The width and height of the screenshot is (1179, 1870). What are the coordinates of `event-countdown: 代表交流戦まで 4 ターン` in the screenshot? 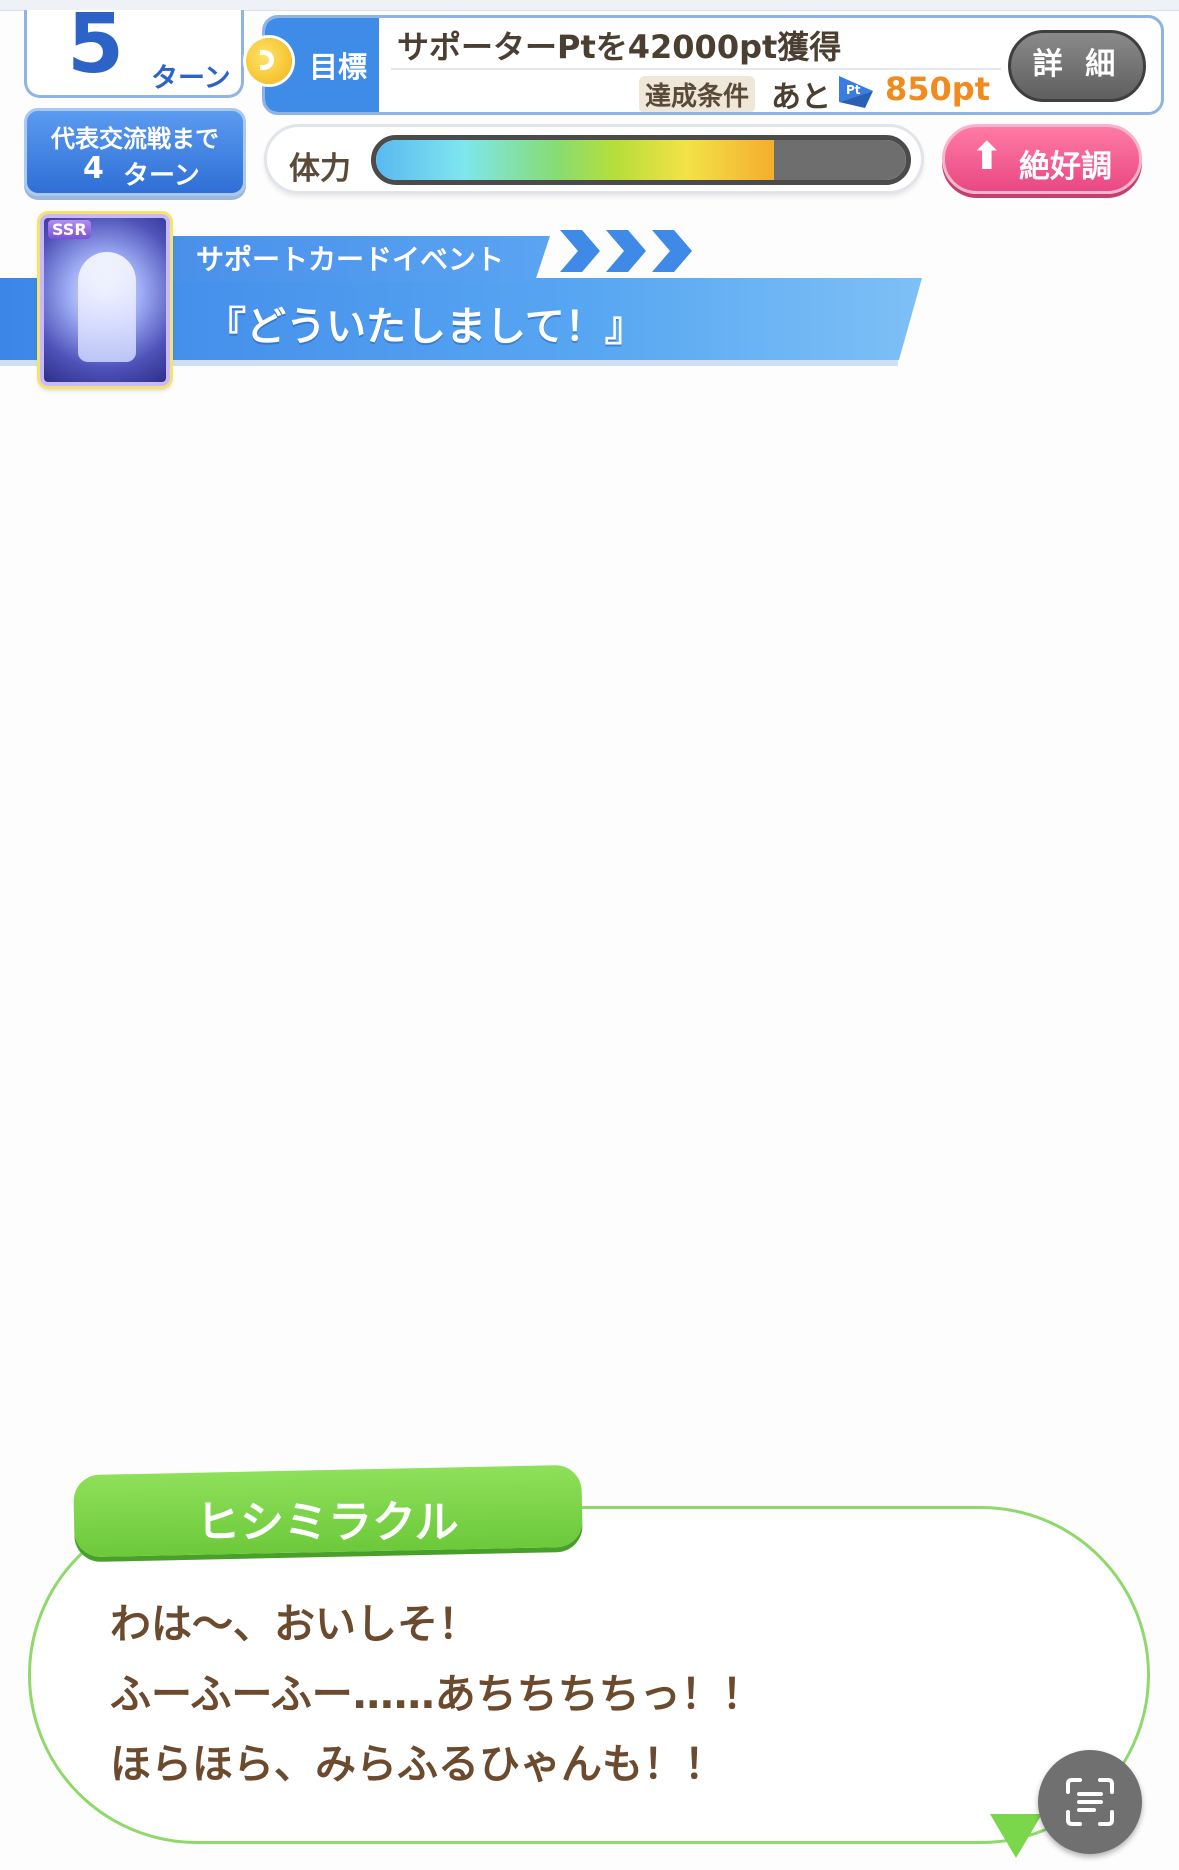 It's located at (135, 152).